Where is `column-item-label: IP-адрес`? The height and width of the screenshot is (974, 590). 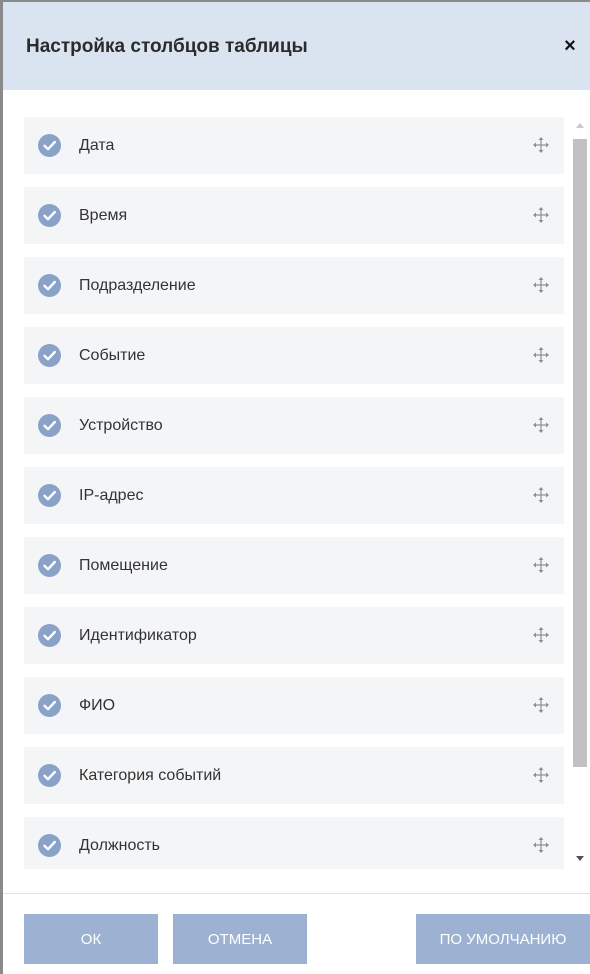 column-item-label: IP-адрес is located at coordinates (111, 495).